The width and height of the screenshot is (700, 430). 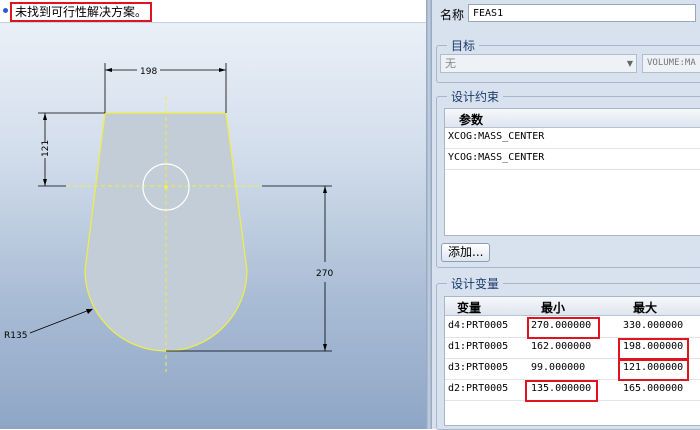 I want to click on constraints-table: 参数 XCOG:MASS_CENTER YCOG:MASS_CENTER, so click(x=572, y=172).